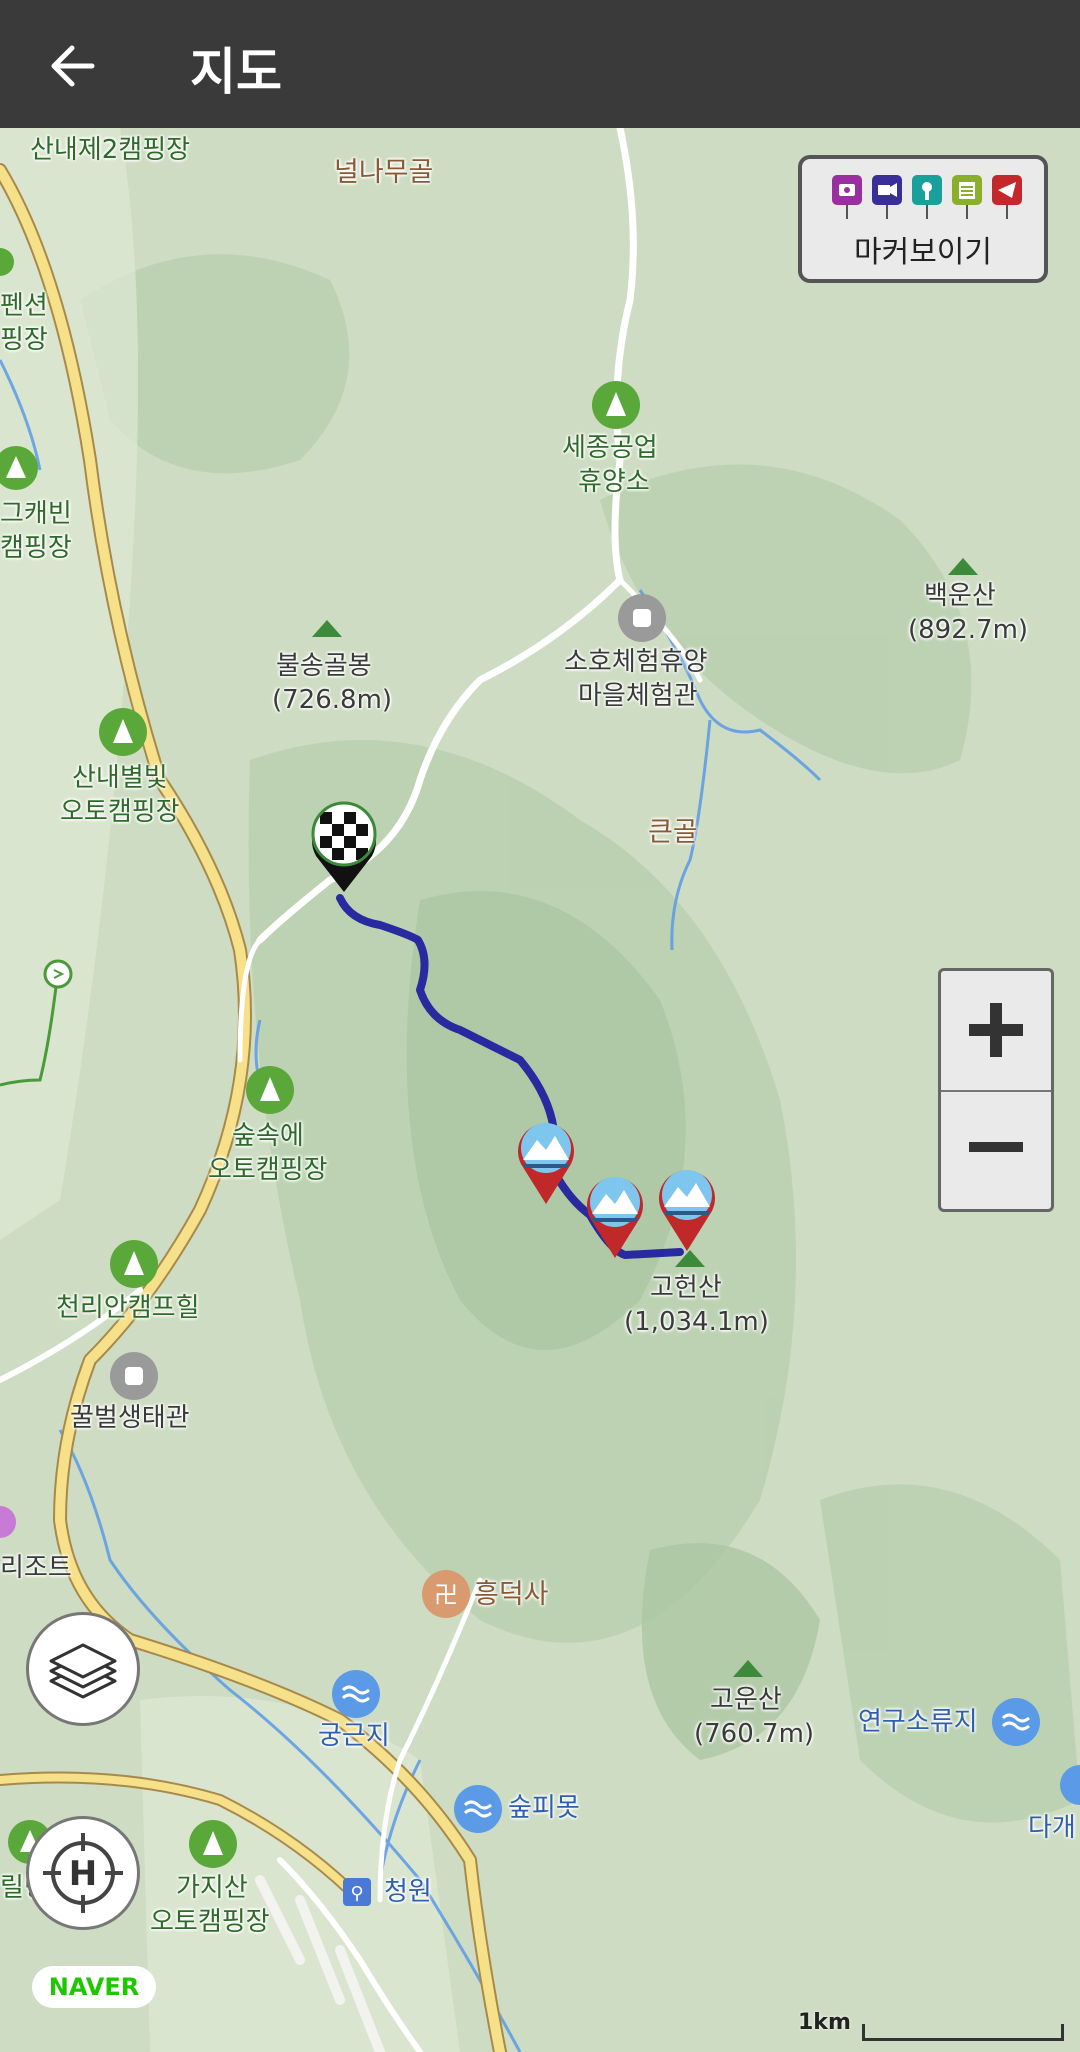  I want to click on map-label: 산내별빛, so click(120, 778).